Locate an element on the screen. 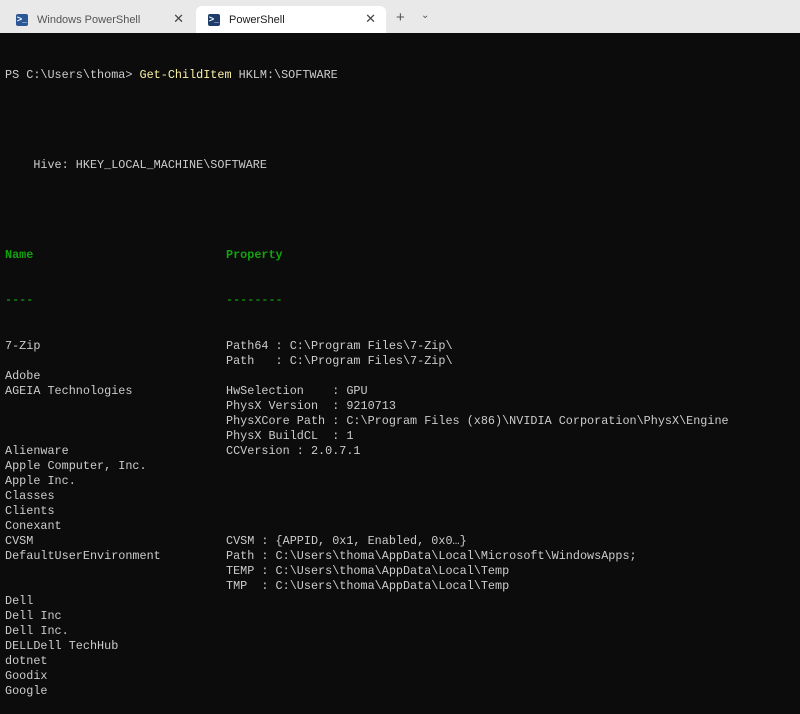 The image size is (800, 714). key-property: HwSelection : GPU is located at coordinates (297, 390).